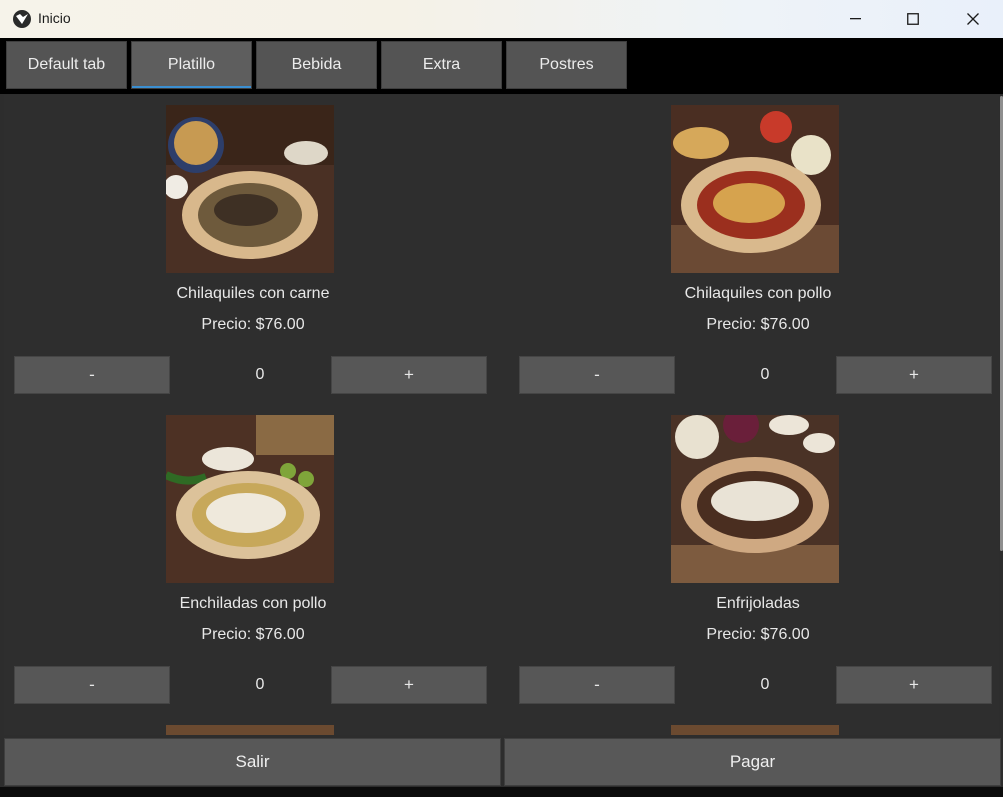  I want to click on minimize-icon, so click(855, 19).